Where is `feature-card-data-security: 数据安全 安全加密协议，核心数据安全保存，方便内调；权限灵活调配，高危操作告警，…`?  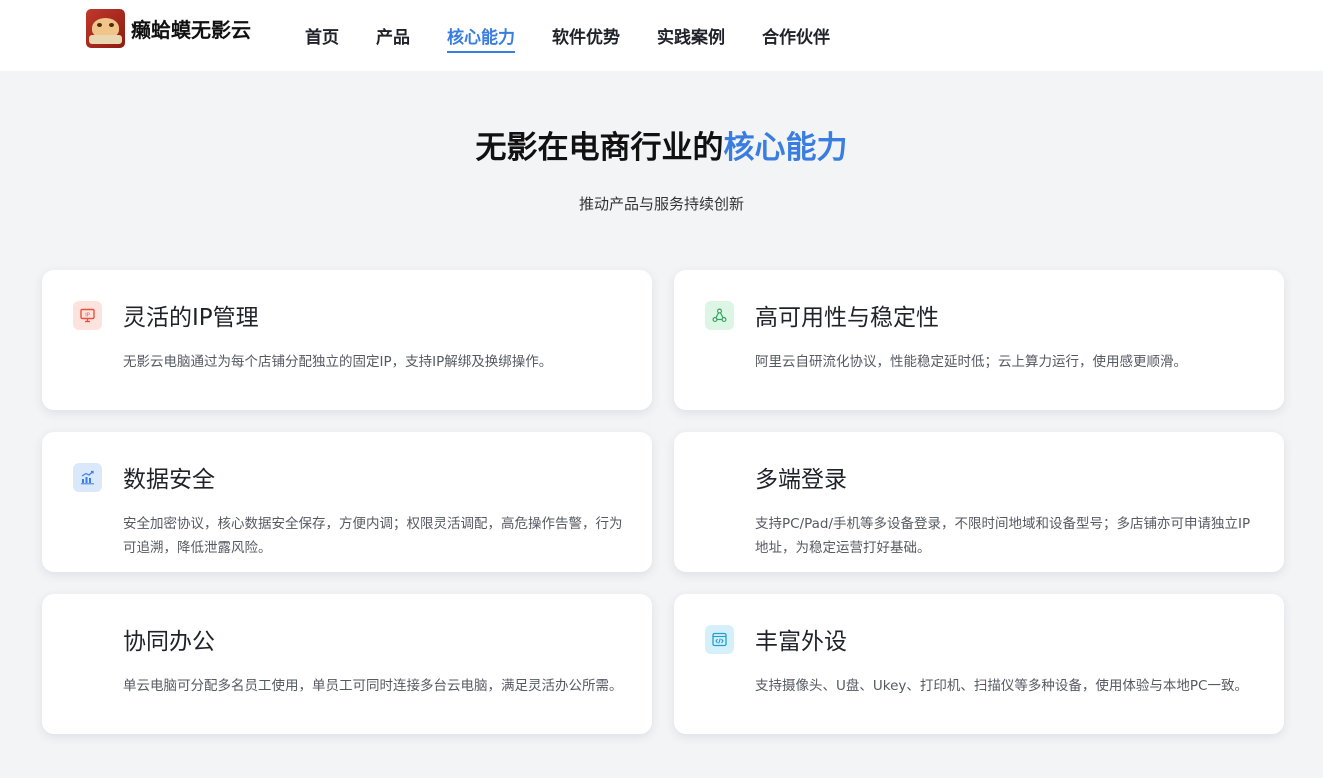 feature-card-data-security: 数据安全 安全加密协议，核心数据安全保存，方便内调；权限灵活调配，高危操作告警，… is located at coordinates (347, 502).